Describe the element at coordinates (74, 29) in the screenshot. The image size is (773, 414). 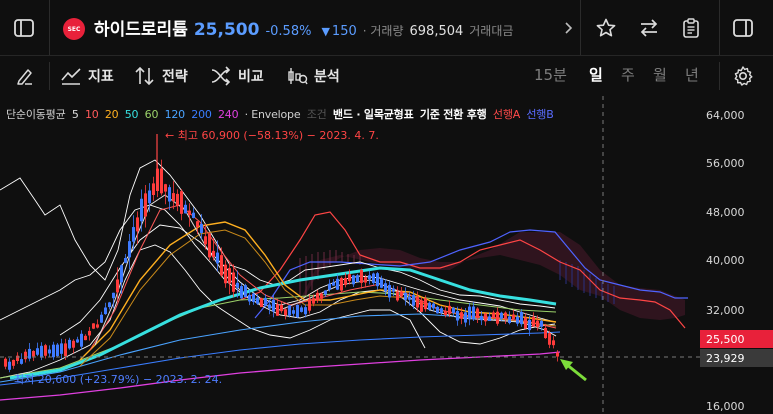
I see `stock-badge-text: SEC` at that location.